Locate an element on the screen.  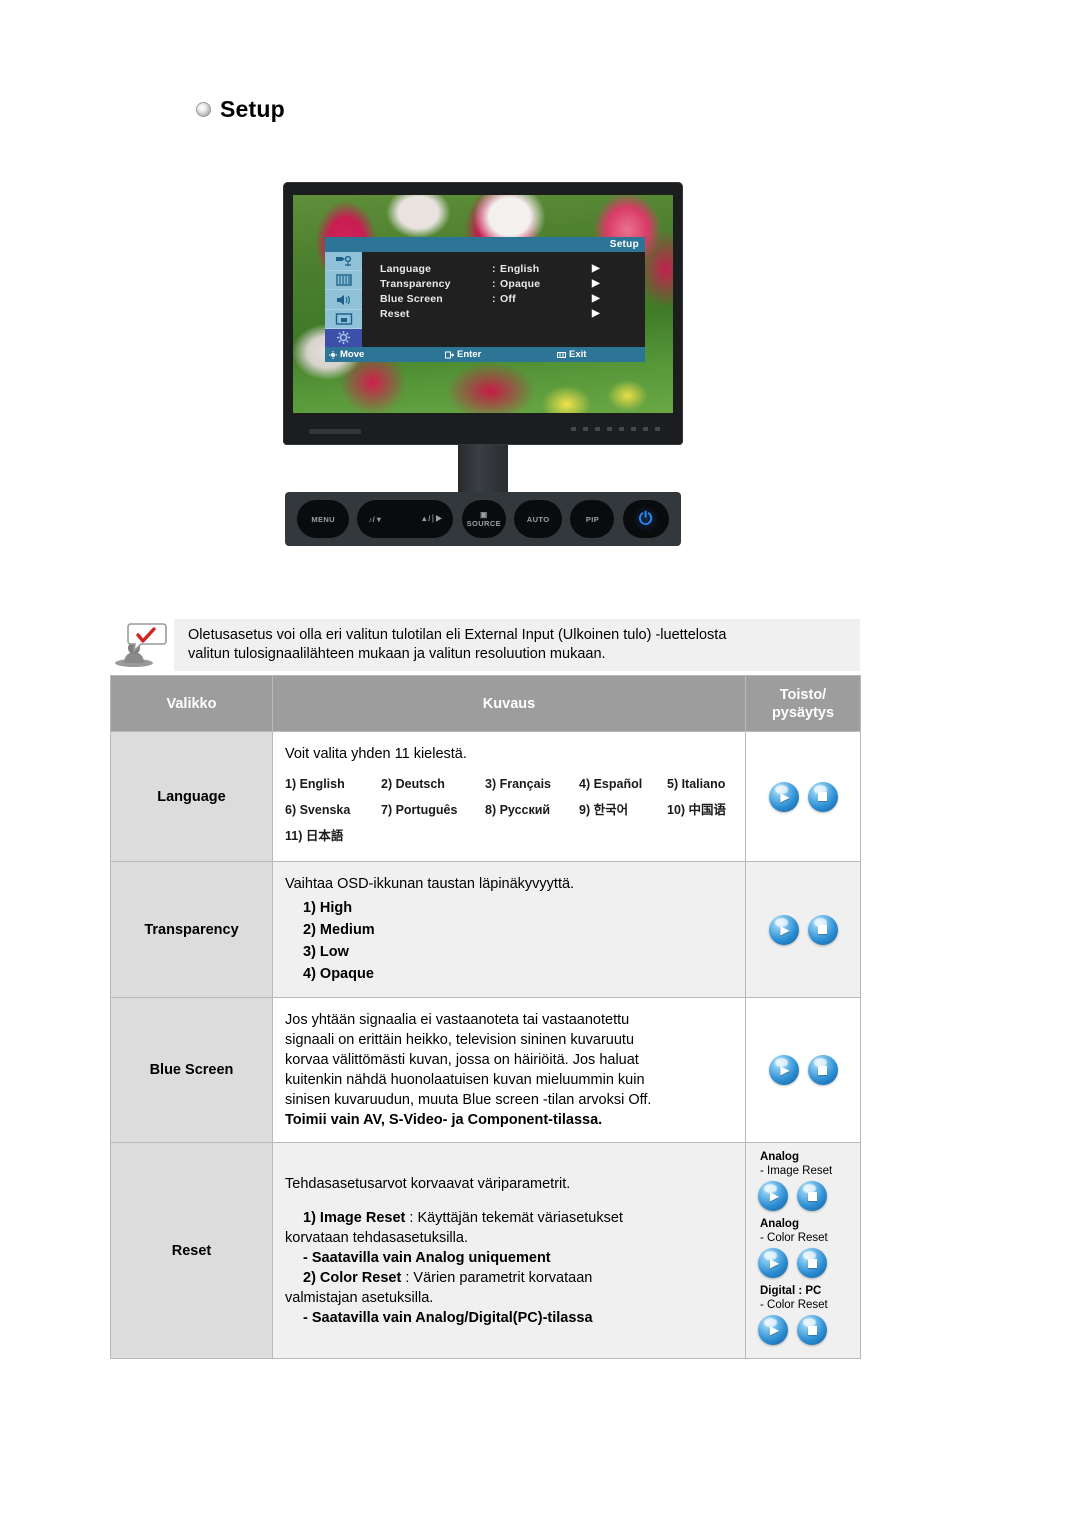
header-play: Toisto/ pysäytys is located at coordinates (803, 703).